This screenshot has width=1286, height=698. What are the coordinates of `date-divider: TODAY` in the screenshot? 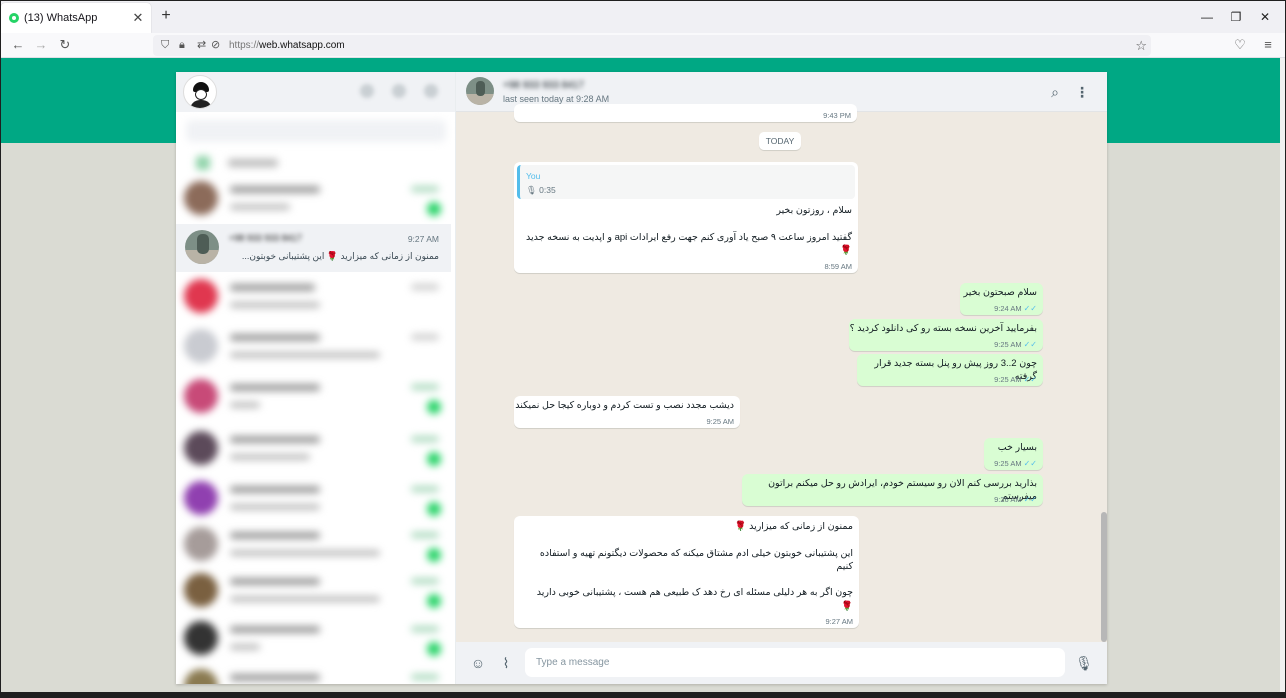 It's located at (780, 141).